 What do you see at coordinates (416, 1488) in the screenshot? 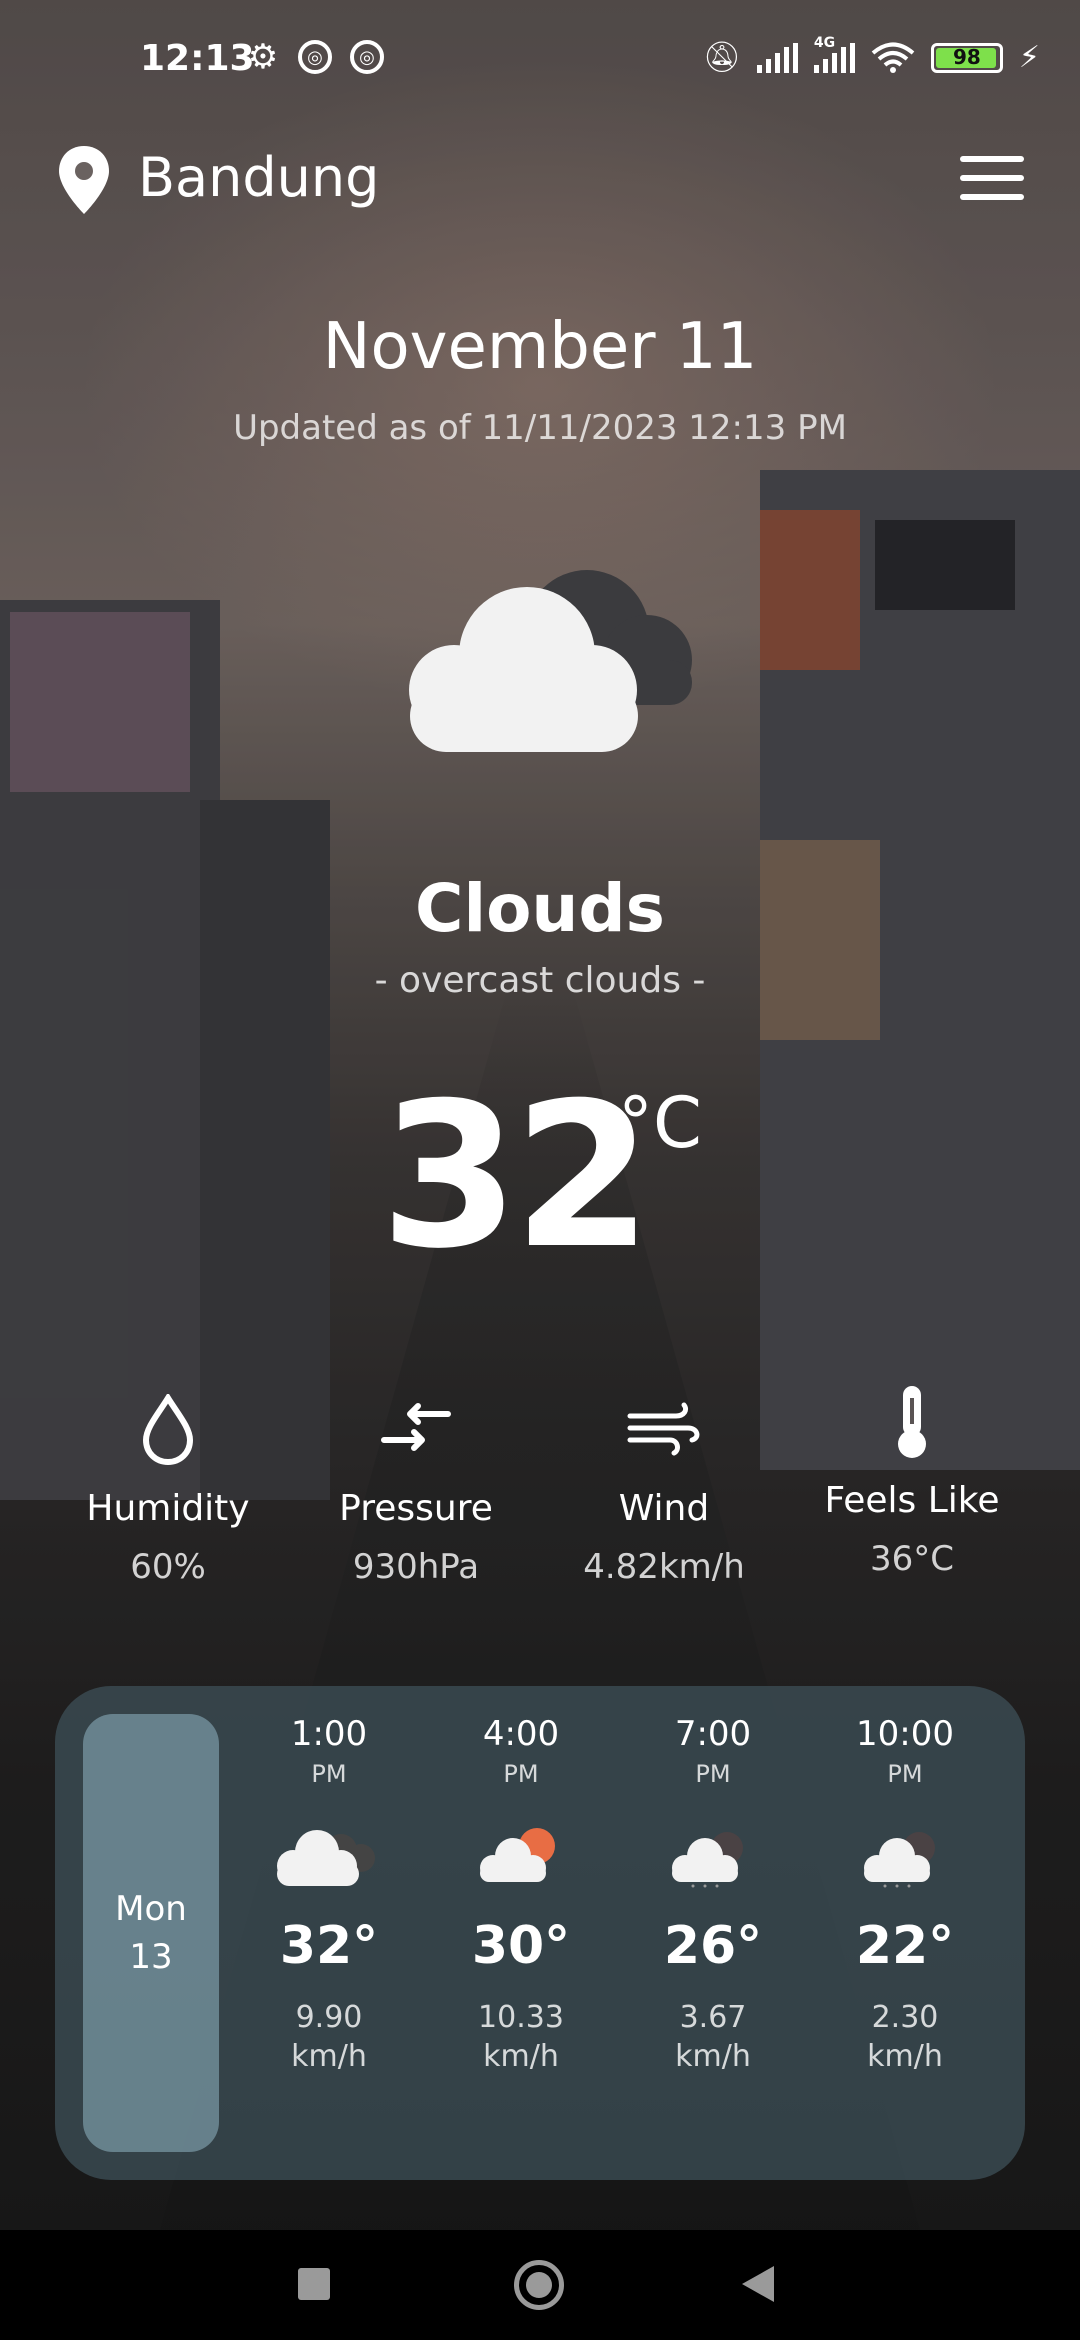
I see `stat-pressure: Pressure 930hPa` at bounding box center [416, 1488].